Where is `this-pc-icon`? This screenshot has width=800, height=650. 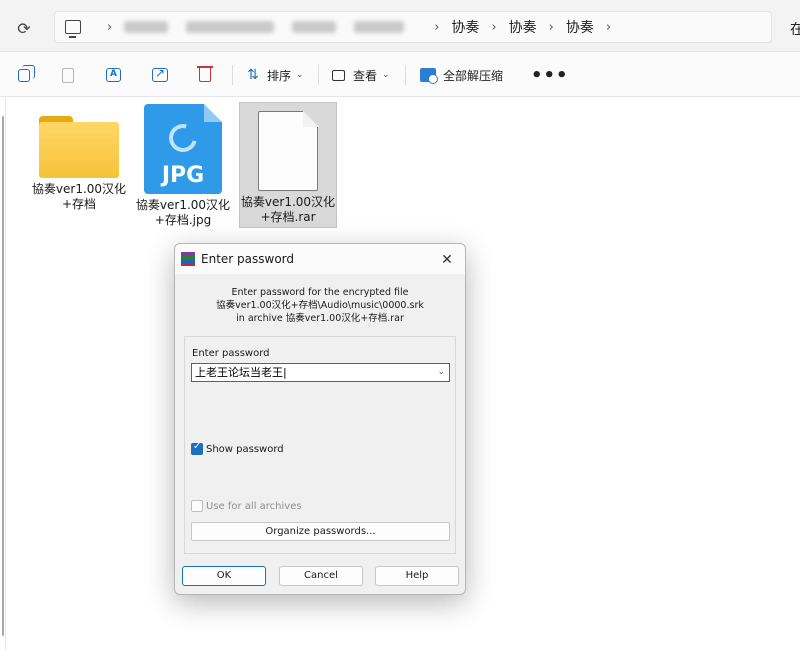 this-pc-icon is located at coordinates (73, 29).